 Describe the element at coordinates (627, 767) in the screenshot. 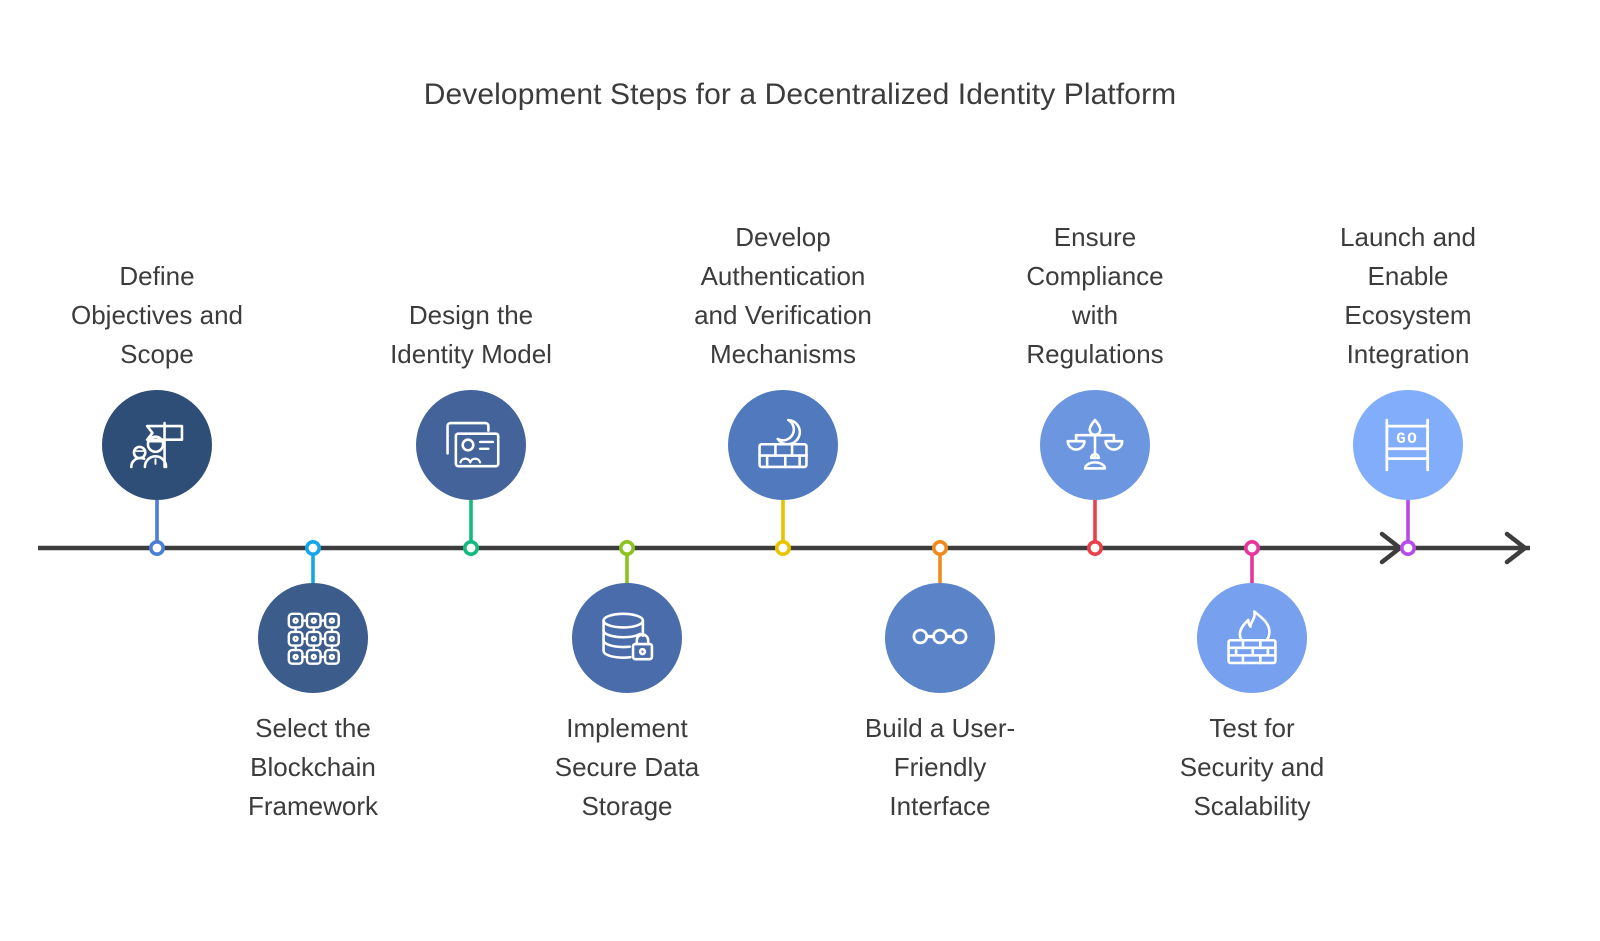

I see `step-label: Implement Secure Data Storage` at that location.